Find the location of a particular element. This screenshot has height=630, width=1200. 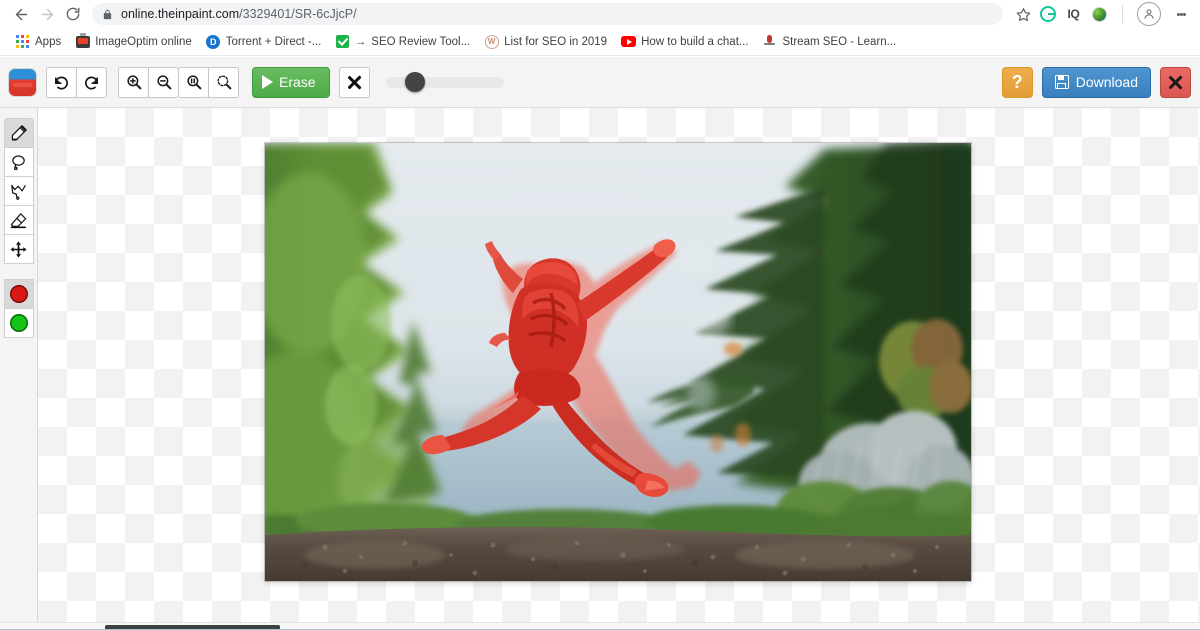

bookmark-apps: Apps is located at coordinates (38, 41).